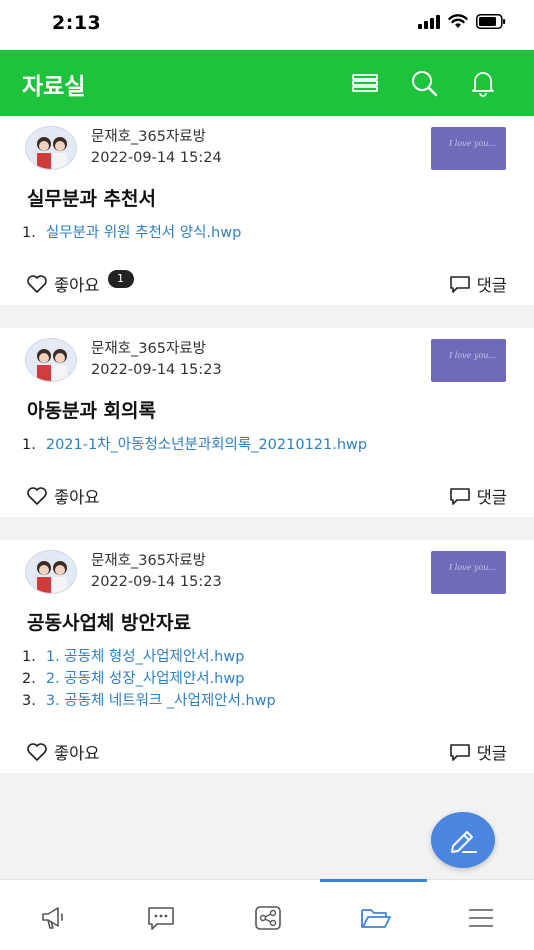 The image size is (534, 950). I want to click on tab-share, so click(267, 915).